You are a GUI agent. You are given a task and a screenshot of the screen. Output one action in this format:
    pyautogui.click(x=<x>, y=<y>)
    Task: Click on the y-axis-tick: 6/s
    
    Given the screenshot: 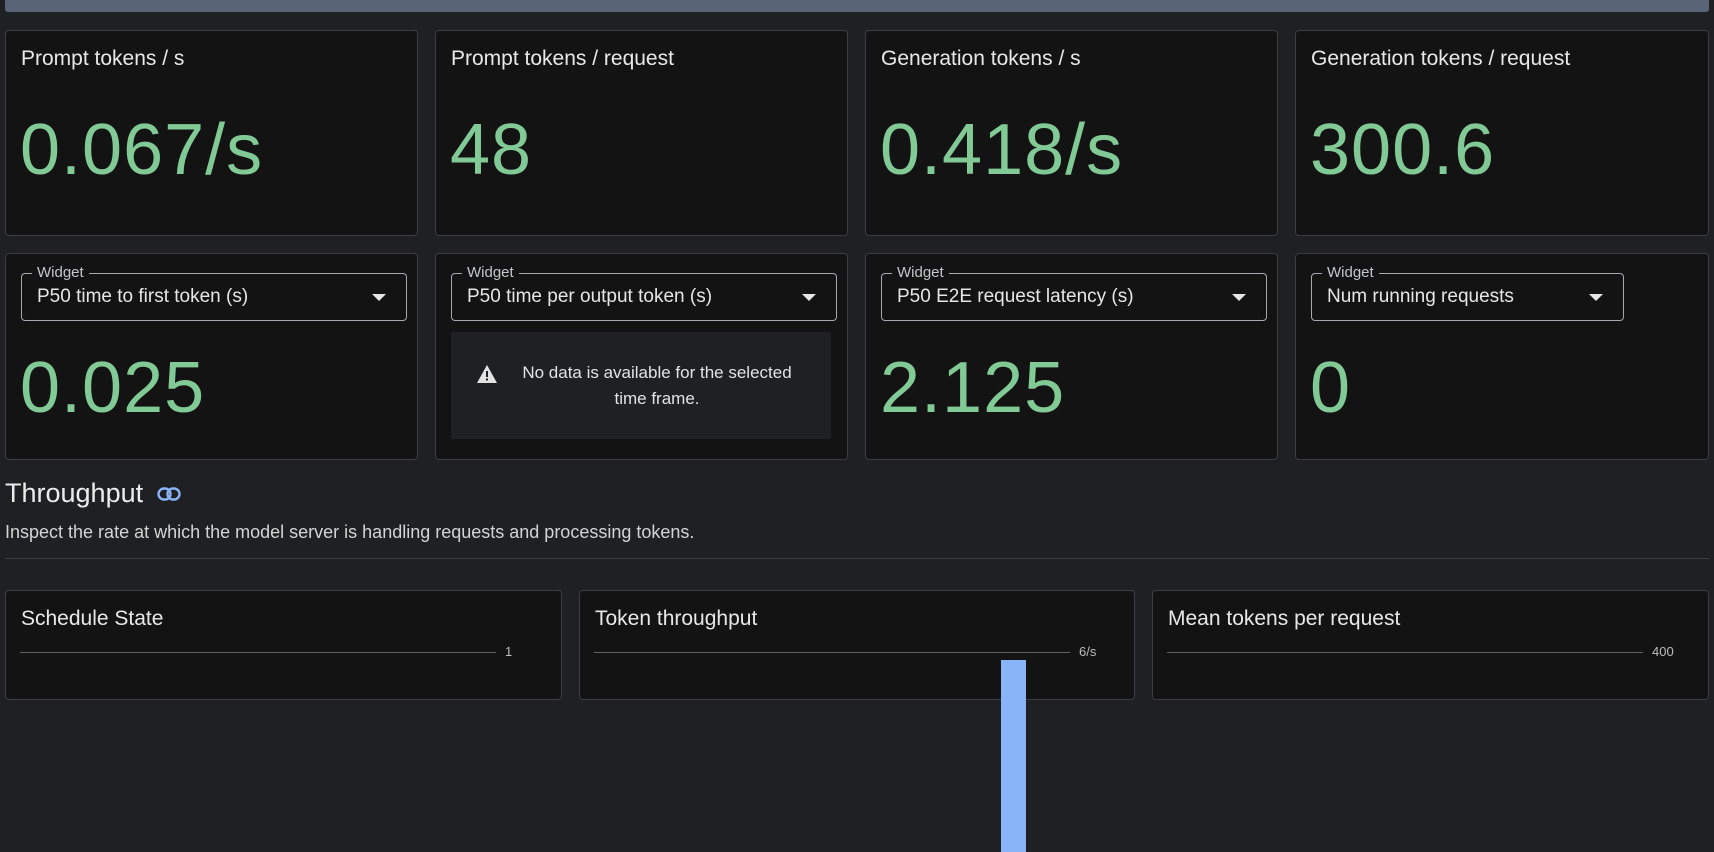 What is the action you would take?
    pyautogui.click(x=1088, y=651)
    